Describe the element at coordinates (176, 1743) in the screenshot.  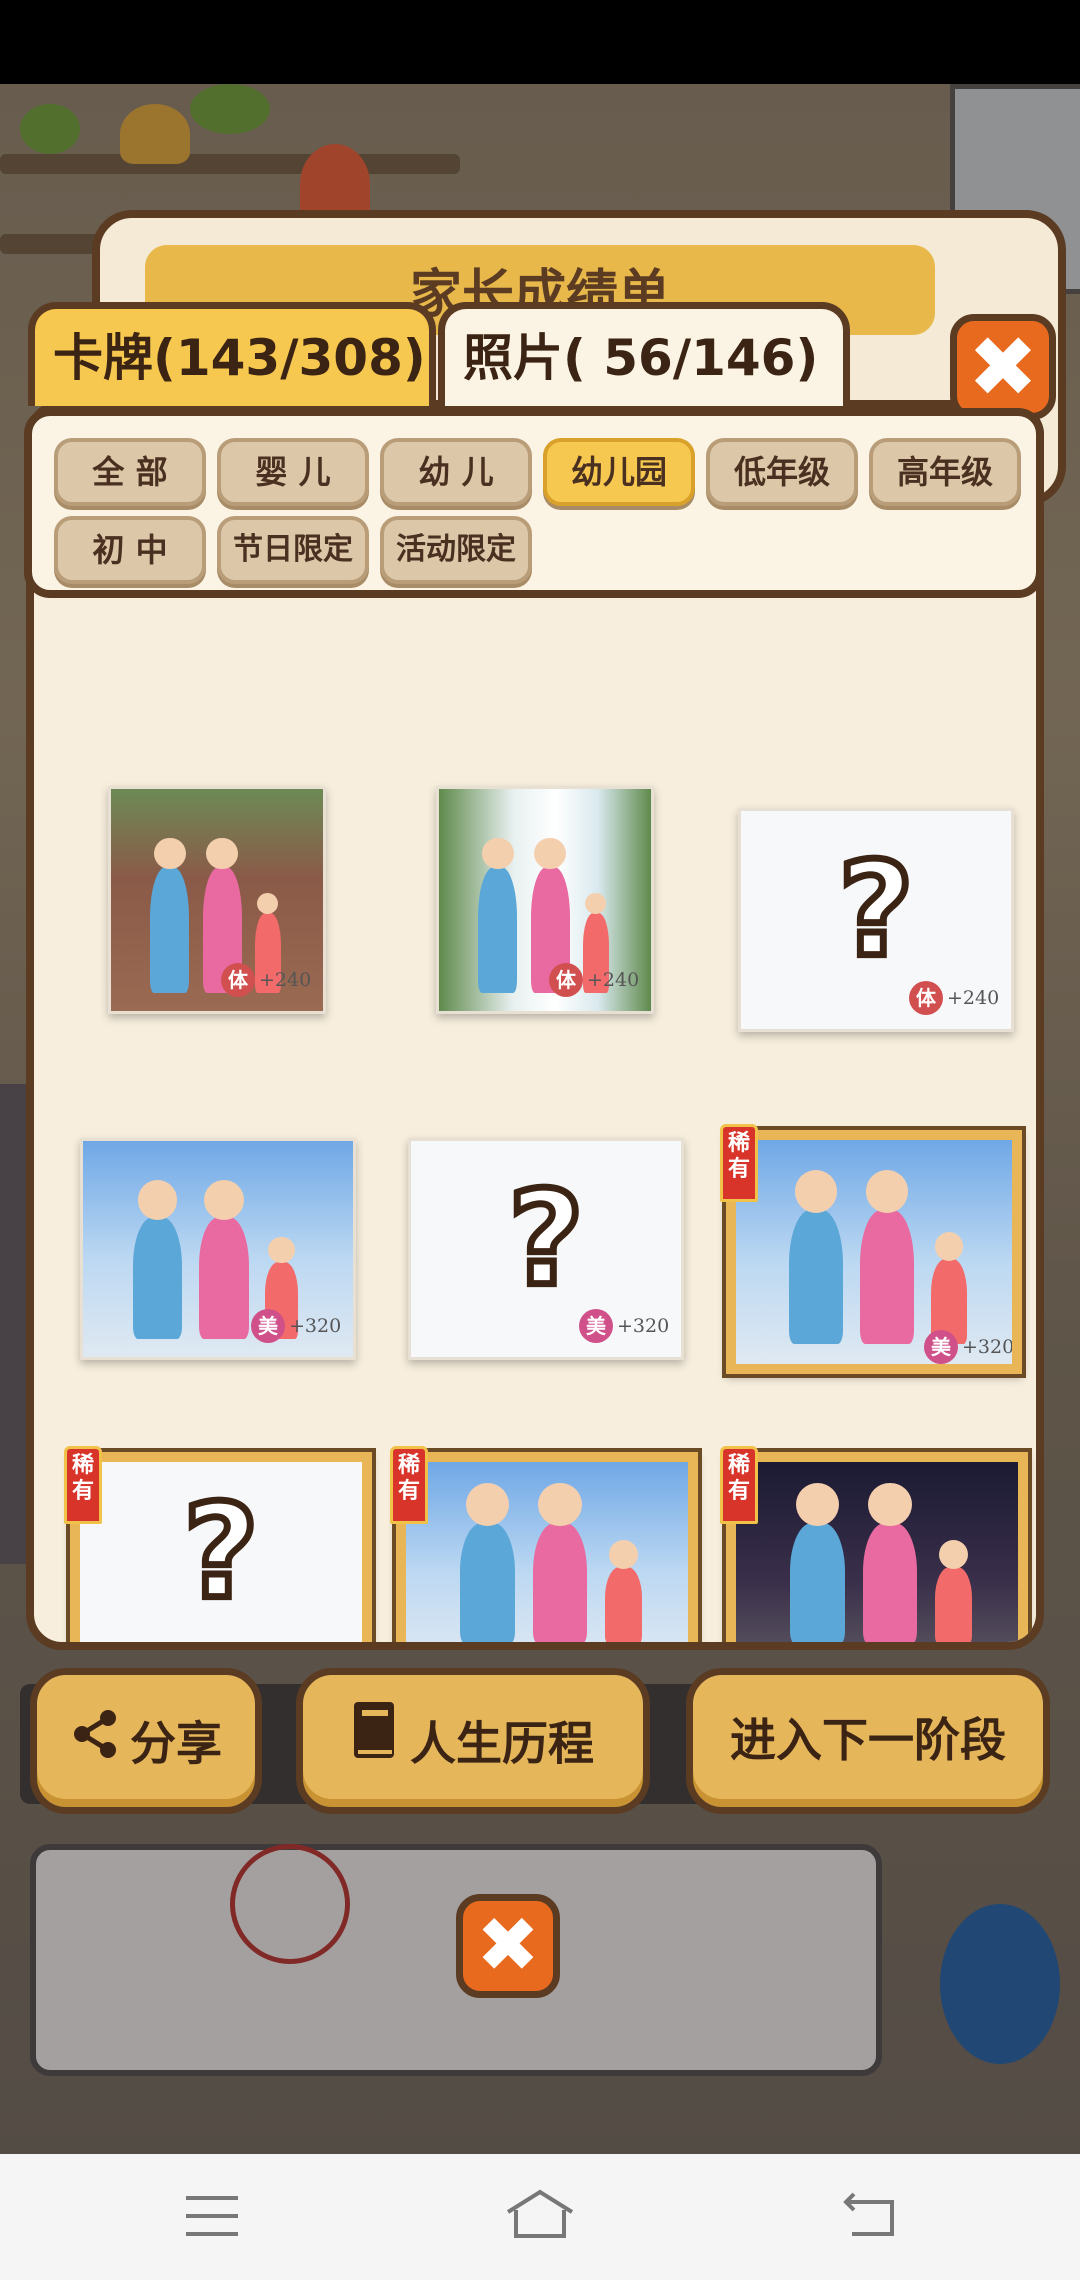
I see `share-label: 分享` at that location.